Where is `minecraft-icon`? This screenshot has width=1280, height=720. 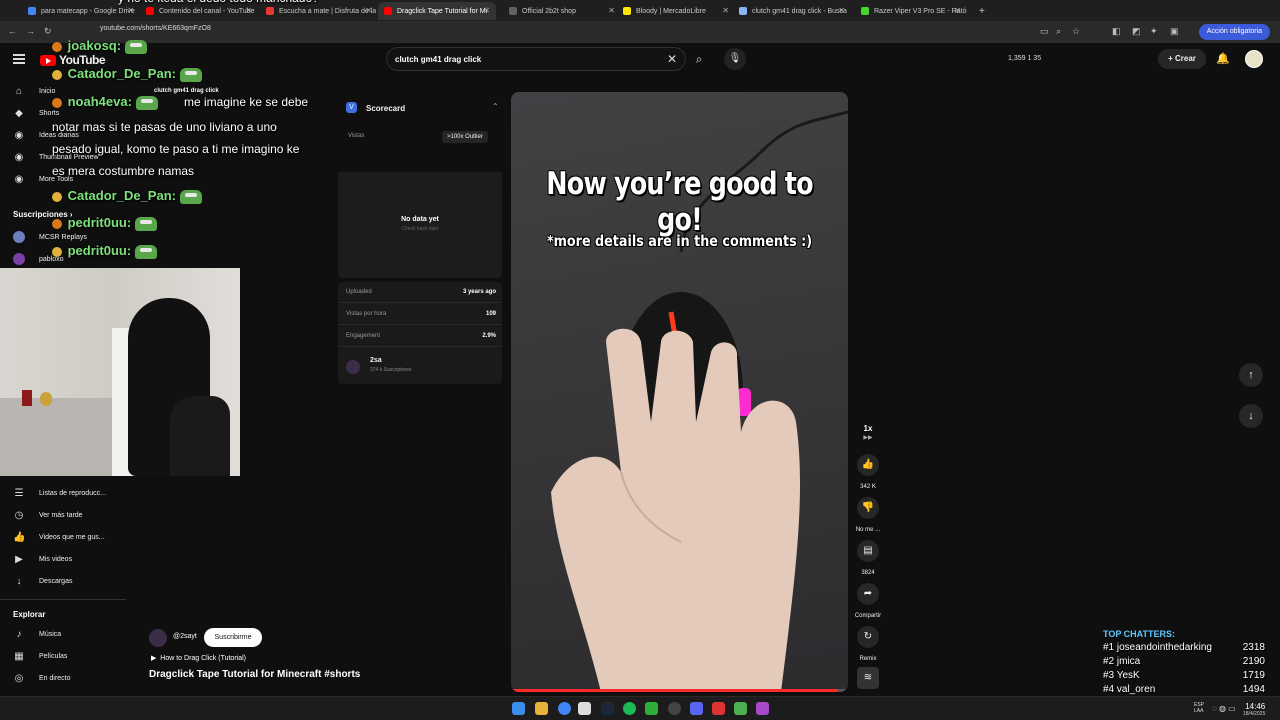
minecraft-icon is located at coordinates (651, 708).